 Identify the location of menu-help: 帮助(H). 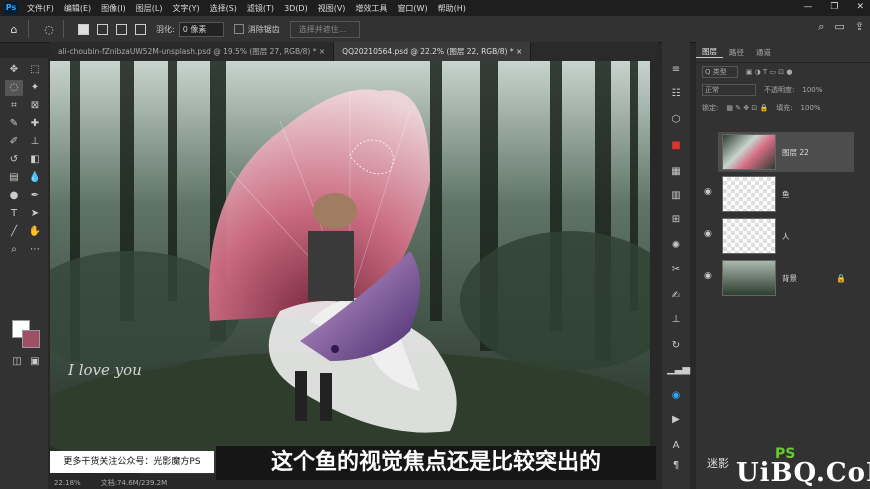
(452, 8).